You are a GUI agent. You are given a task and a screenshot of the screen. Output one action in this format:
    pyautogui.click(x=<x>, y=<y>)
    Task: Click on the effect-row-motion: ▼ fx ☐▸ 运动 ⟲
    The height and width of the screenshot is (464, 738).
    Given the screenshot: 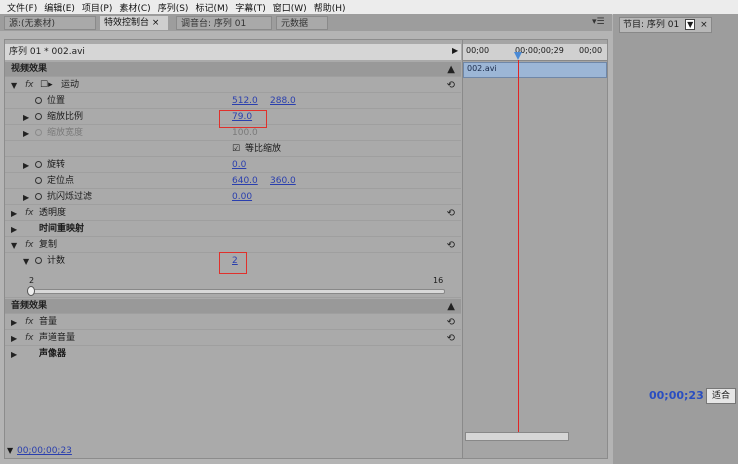 What is the action you would take?
    pyautogui.click(x=233, y=85)
    